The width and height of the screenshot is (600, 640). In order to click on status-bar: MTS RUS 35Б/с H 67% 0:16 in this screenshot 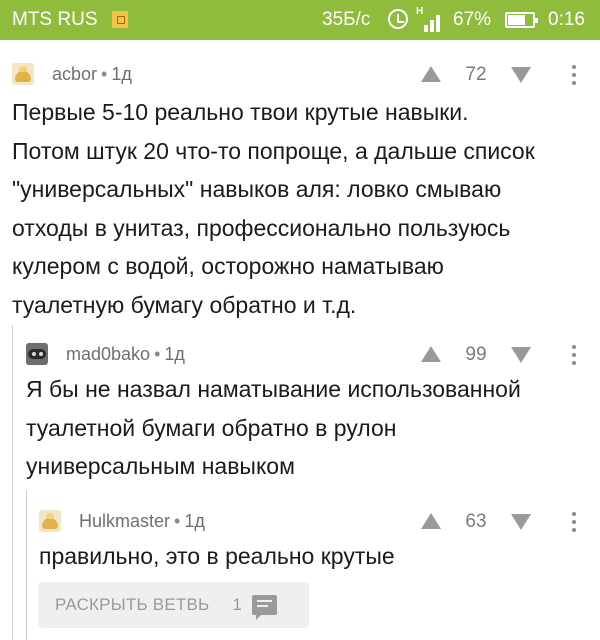, I will do `click(300, 20)`.